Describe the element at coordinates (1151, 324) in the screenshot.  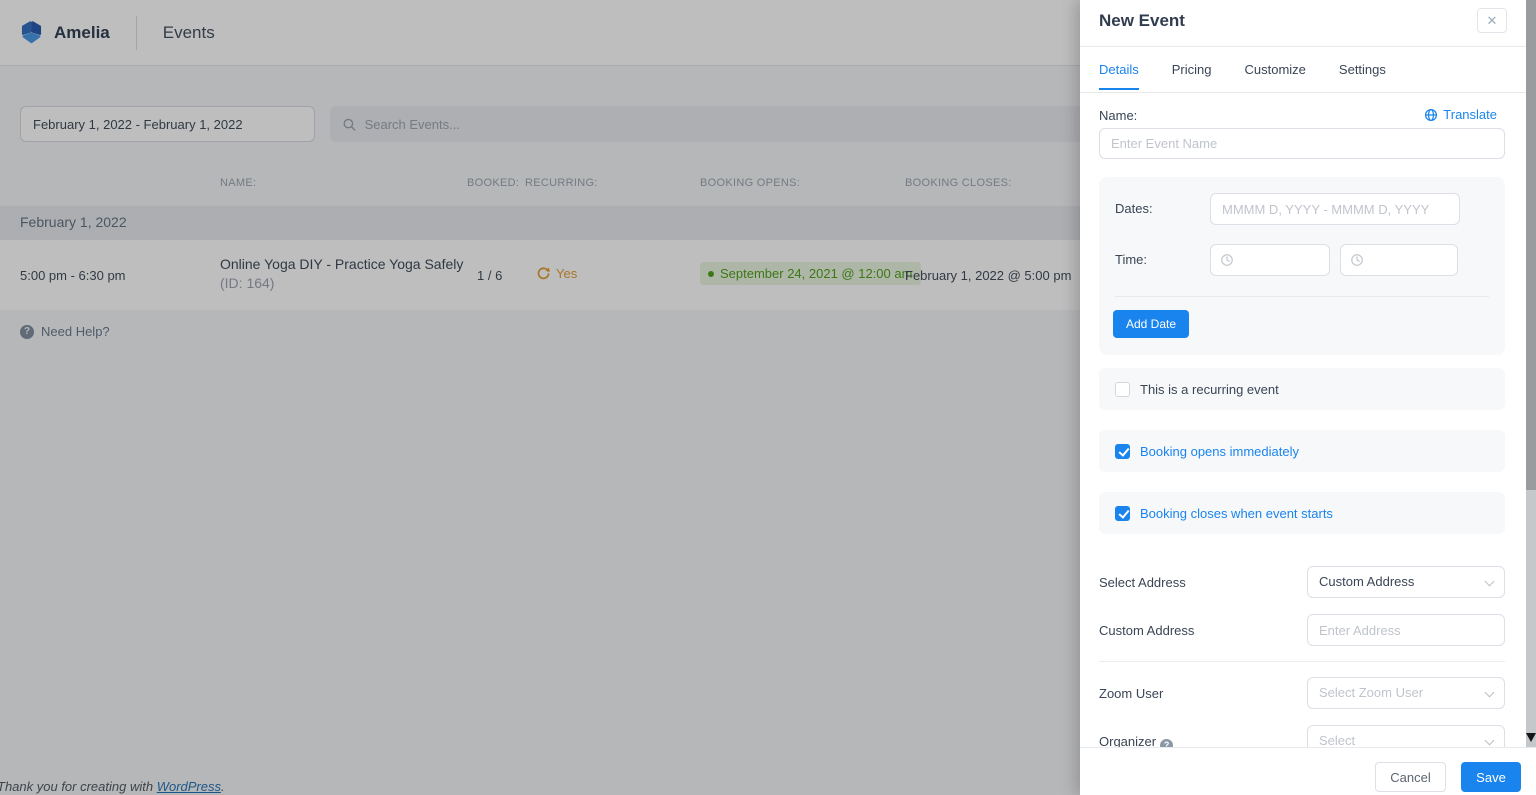
I see `add-date-button: Add Date` at that location.